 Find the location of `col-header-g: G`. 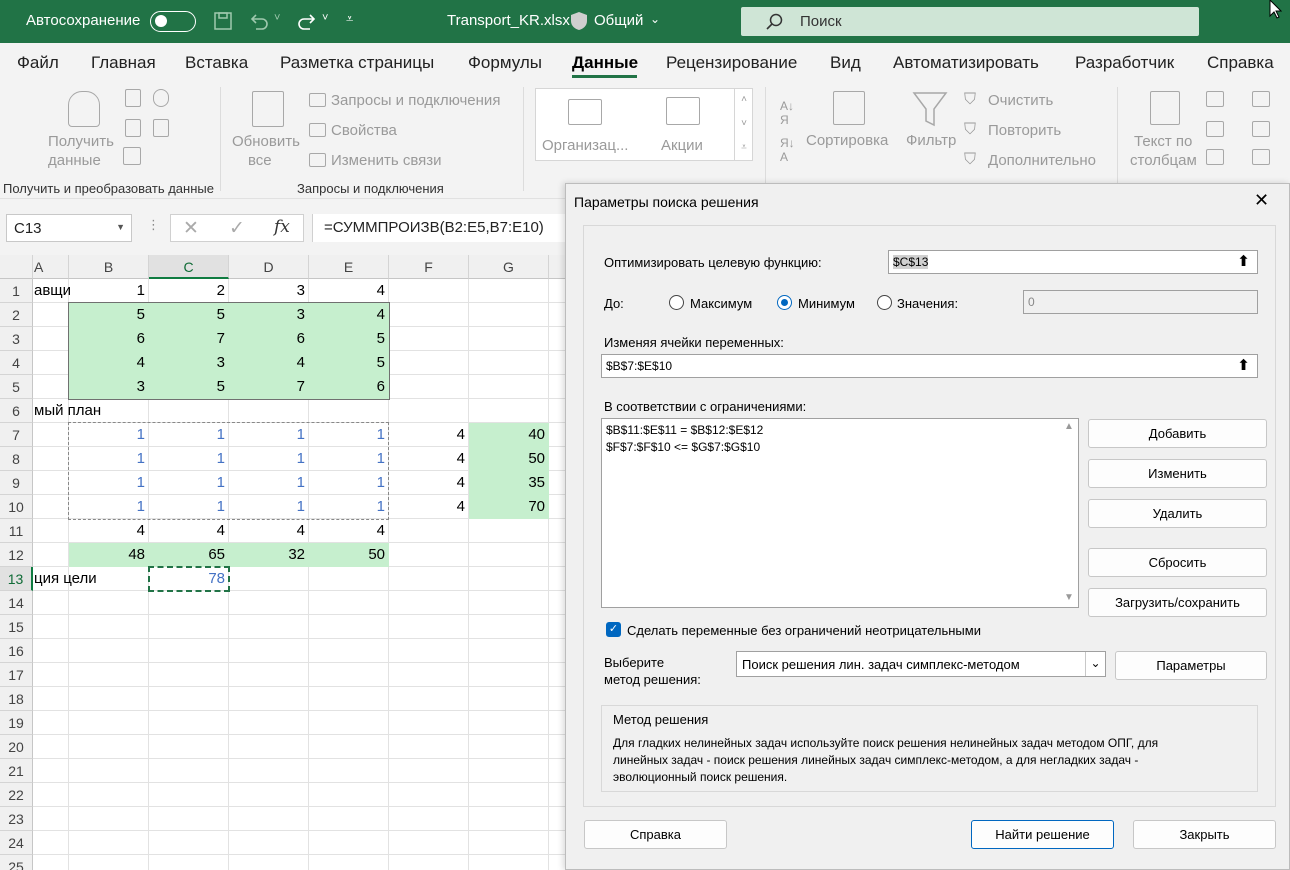

col-header-g: G is located at coordinates (509, 267).